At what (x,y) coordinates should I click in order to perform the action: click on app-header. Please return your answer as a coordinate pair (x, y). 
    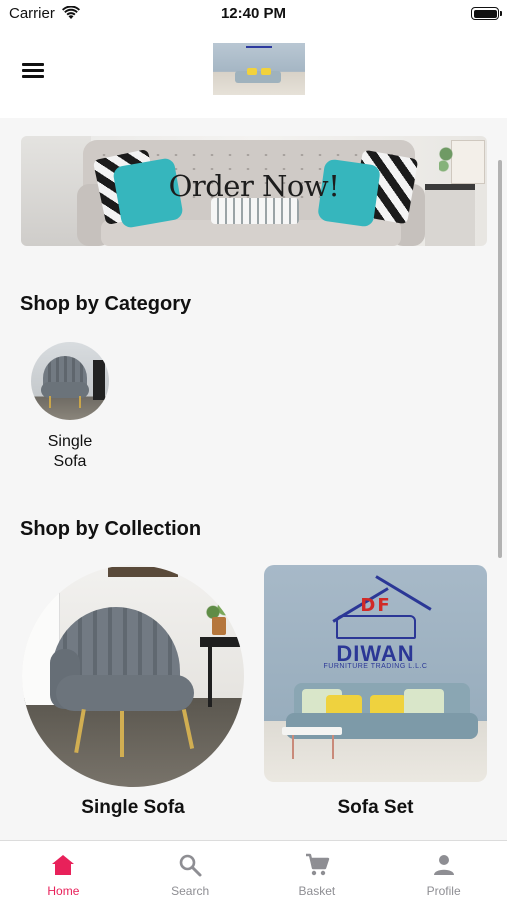
    Looking at the image, I should click on (253, 74).